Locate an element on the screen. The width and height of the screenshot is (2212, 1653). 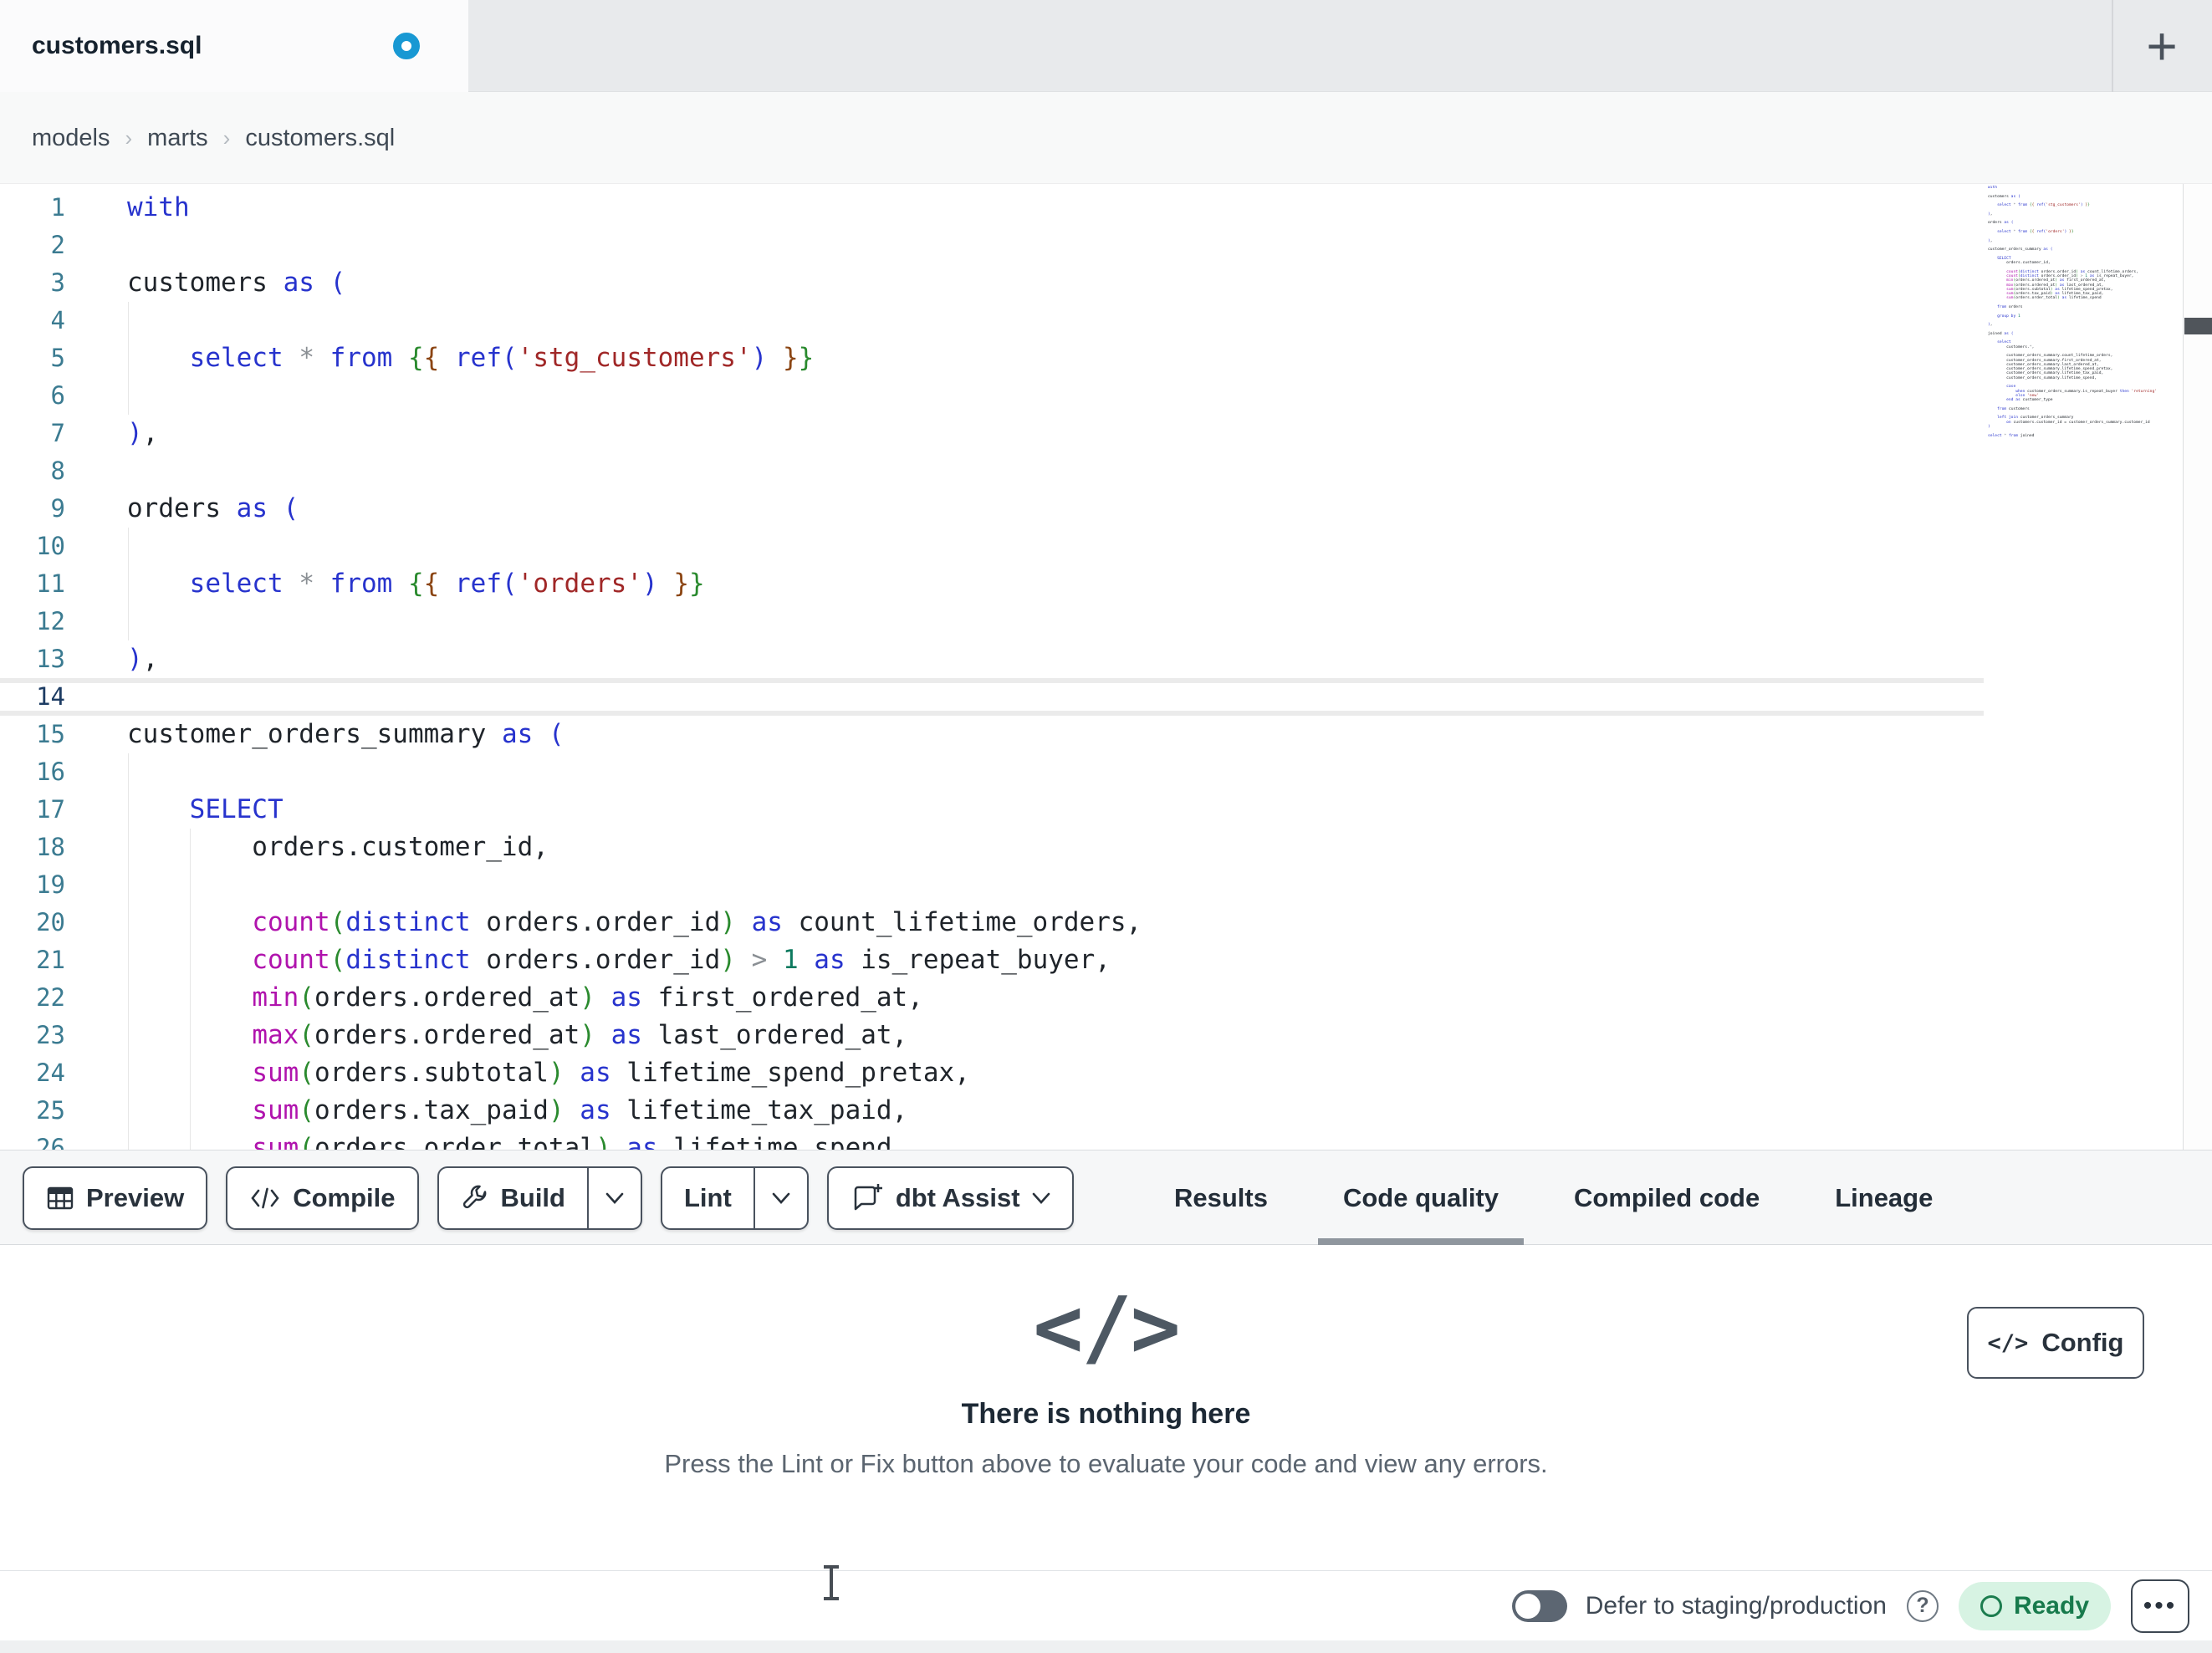
lint-options-dropdown is located at coordinates (780, 1197).